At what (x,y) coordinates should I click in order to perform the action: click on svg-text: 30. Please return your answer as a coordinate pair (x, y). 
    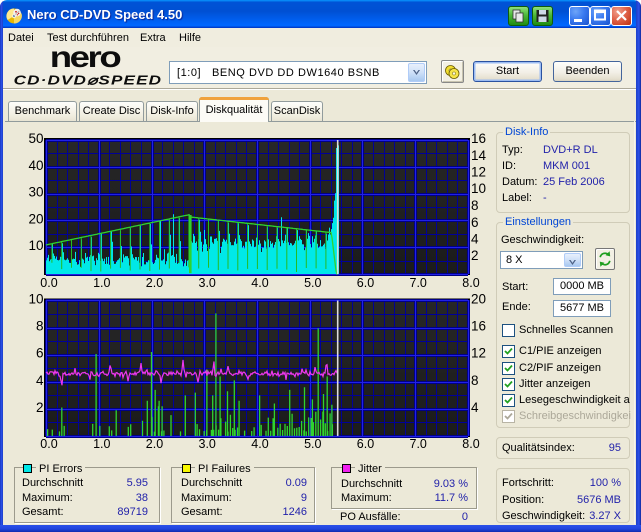
    Looking at the image, I should click on (35, 192).